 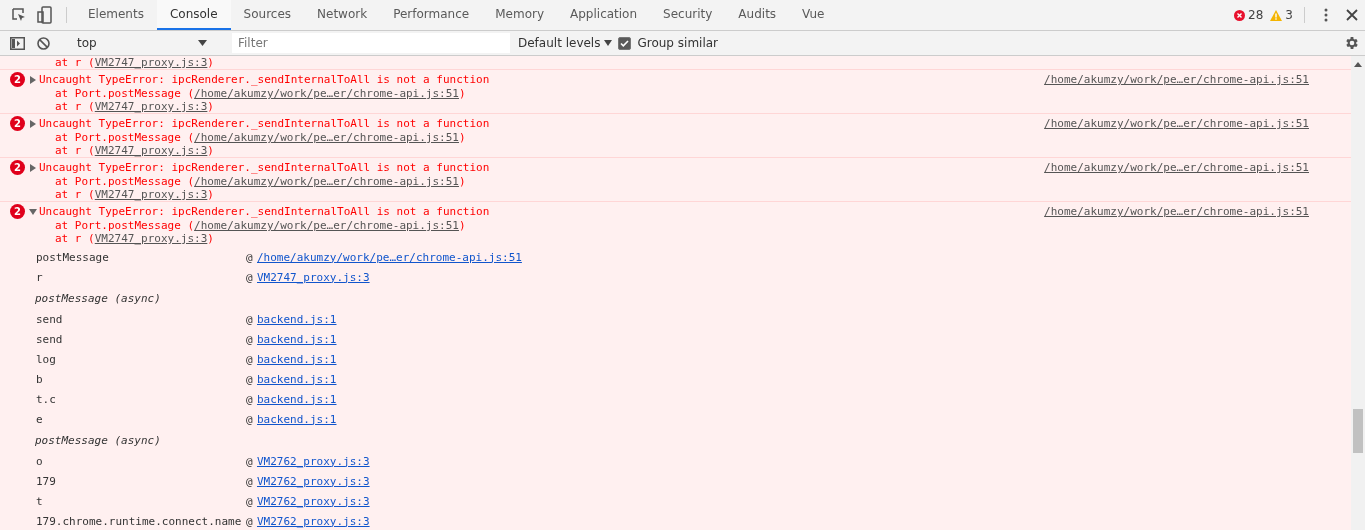 What do you see at coordinates (33, 211) in the screenshot?
I see `expanded-triangle-icon` at bounding box center [33, 211].